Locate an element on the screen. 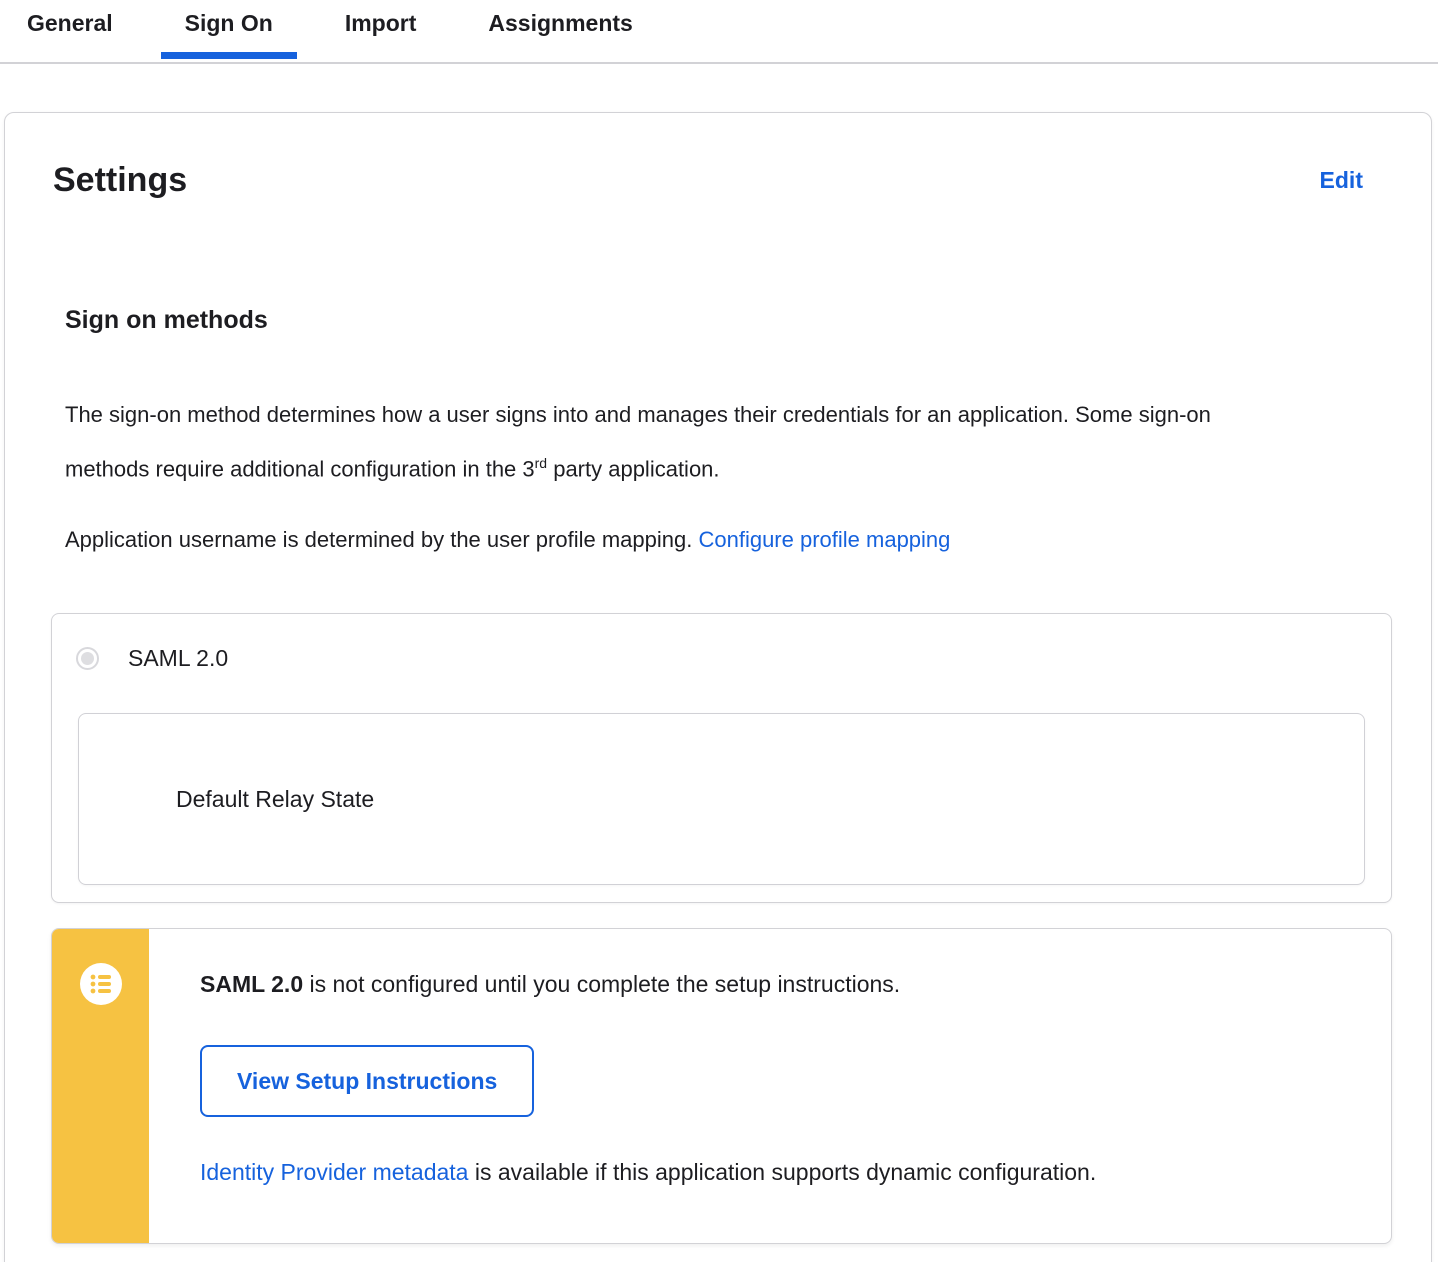 This screenshot has width=1438, height=1262. app-tabbar: General Sign On Import Assignments is located at coordinates (719, 32).